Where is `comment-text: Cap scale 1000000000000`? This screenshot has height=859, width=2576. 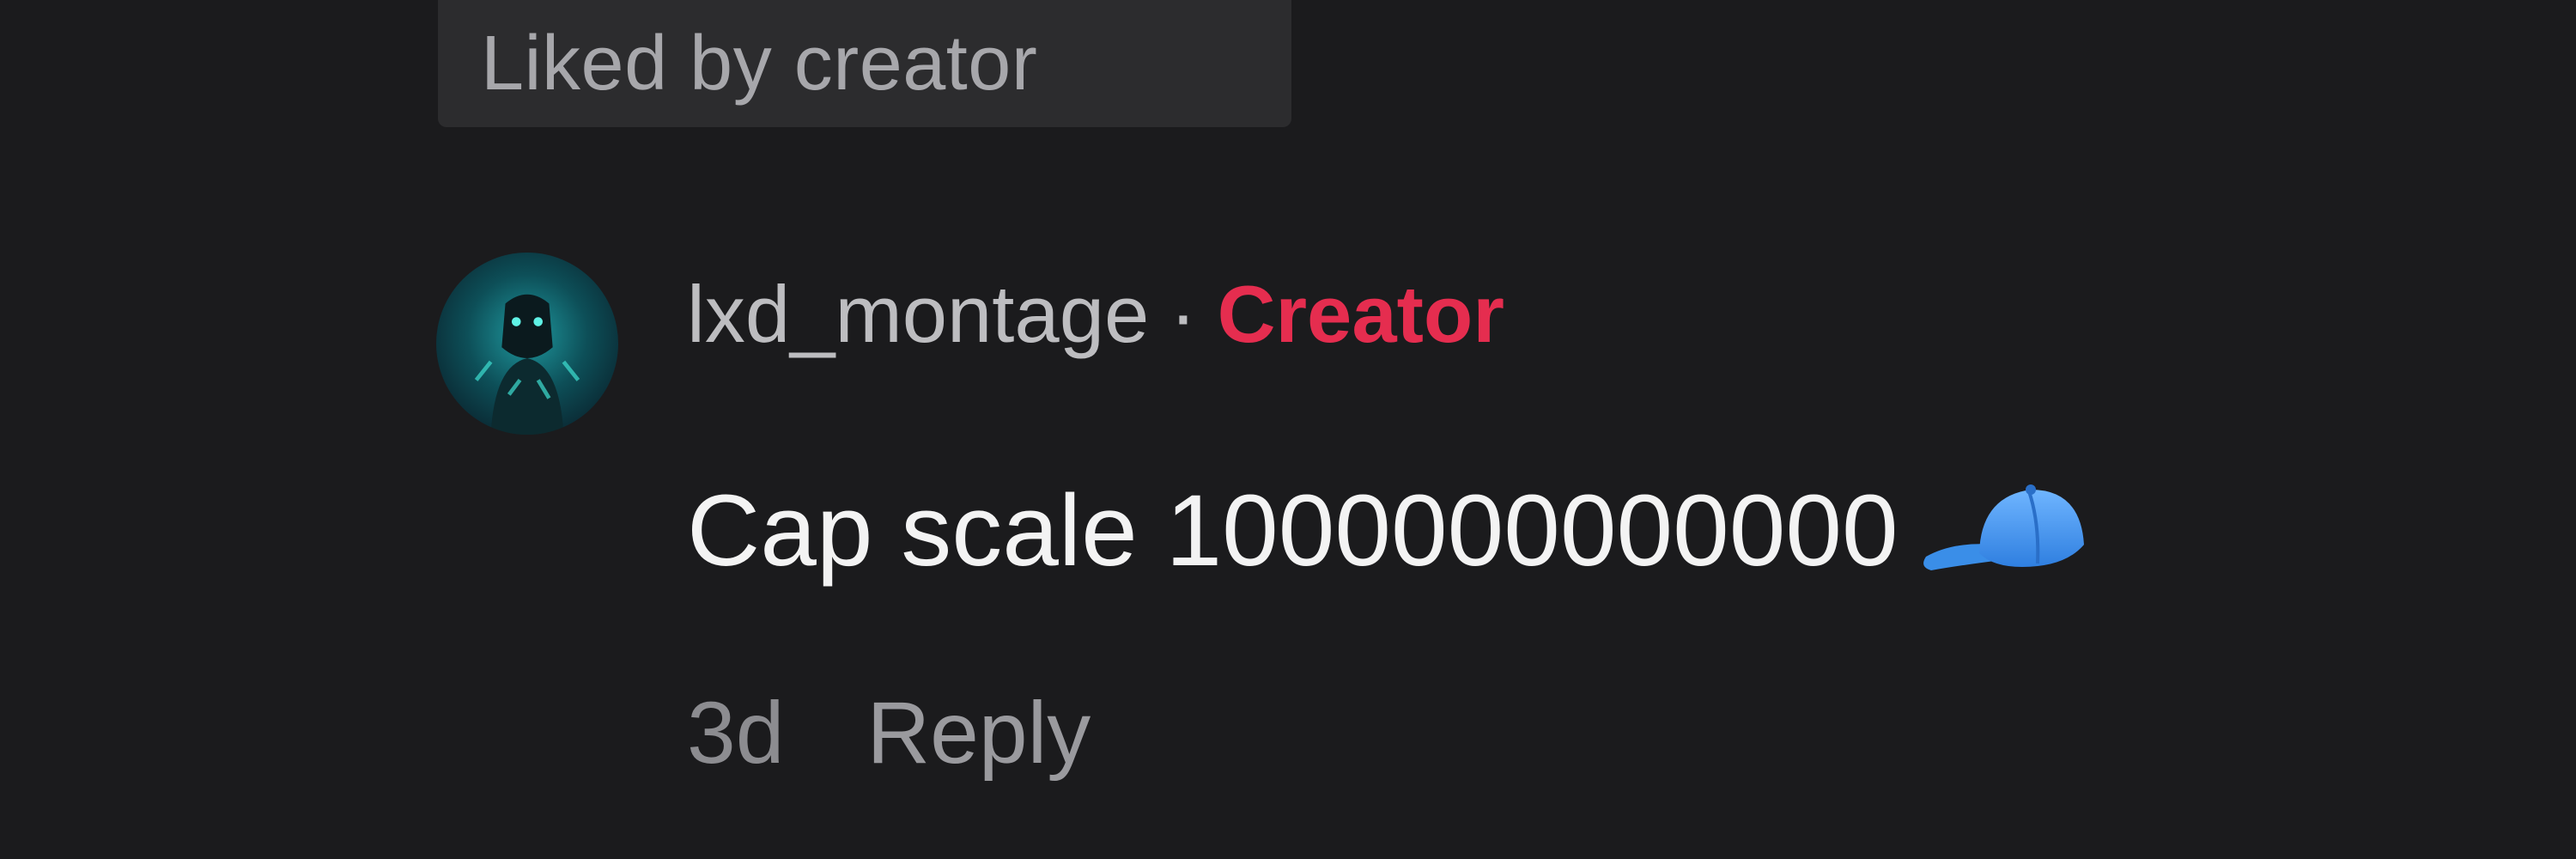 comment-text: Cap scale 1000000000000 is located at coordinates (1389, 531).